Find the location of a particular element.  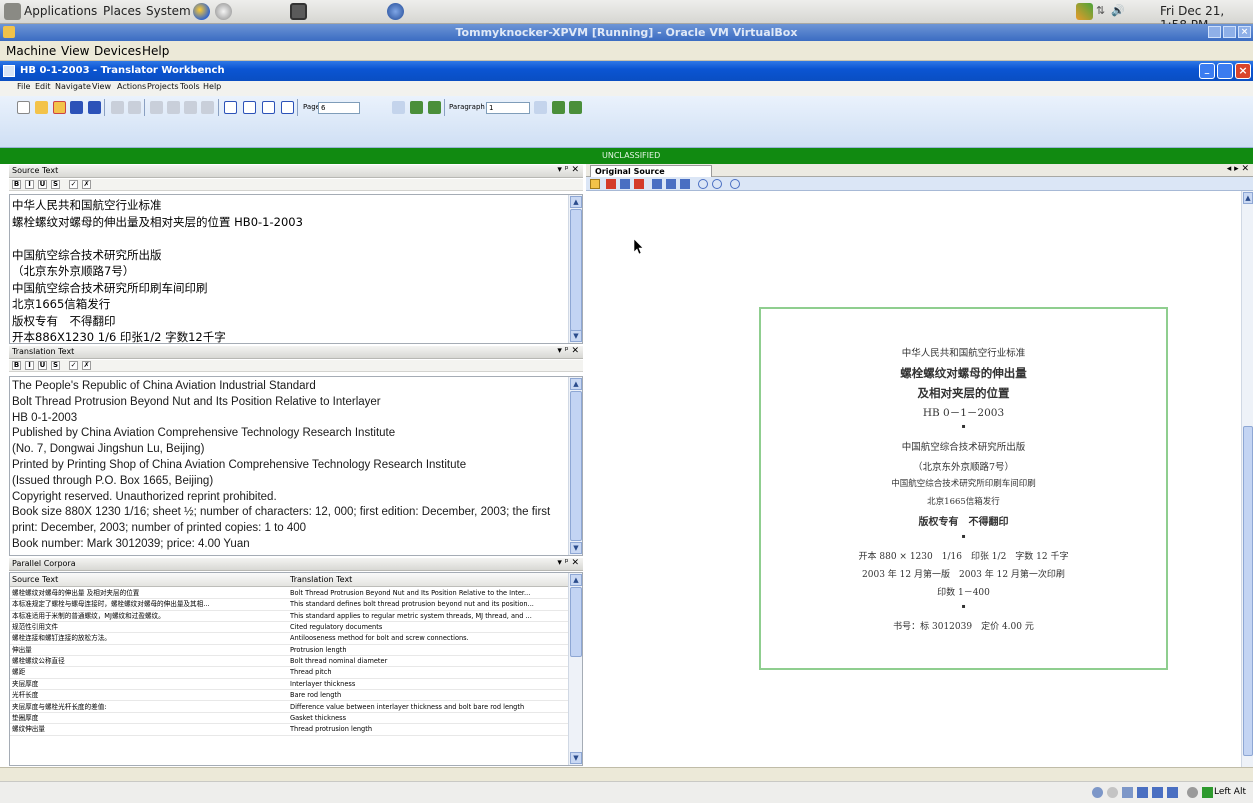

continuous-page-icon is located at coordinates (685, 184).